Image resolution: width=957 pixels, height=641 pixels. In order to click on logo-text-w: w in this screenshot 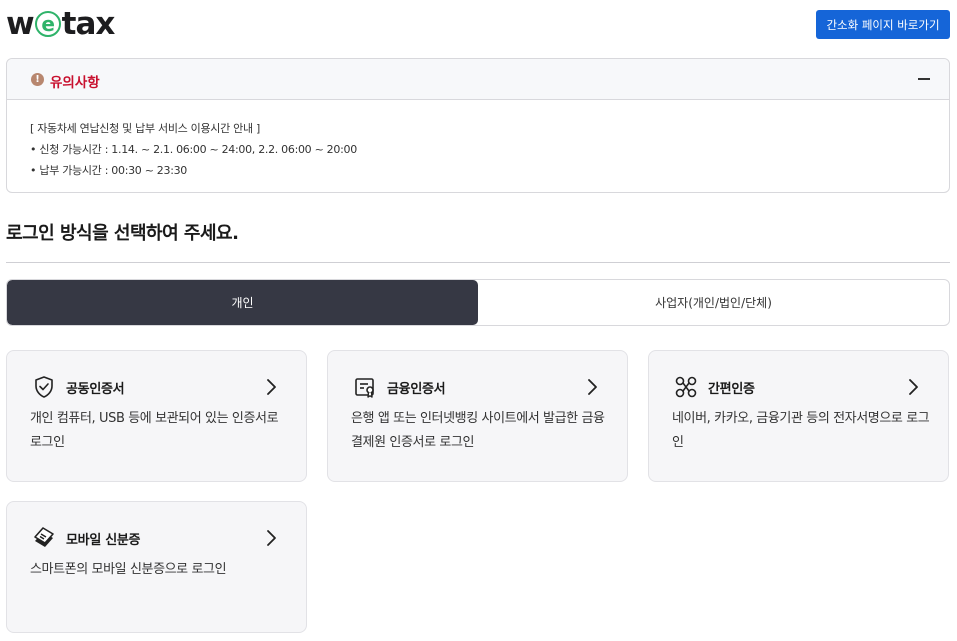, I will do `click(20, 24)`.